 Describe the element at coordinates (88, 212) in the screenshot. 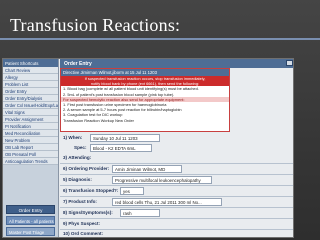

I see `field-label: 8) Signs/Symptoms(s):` at that location.